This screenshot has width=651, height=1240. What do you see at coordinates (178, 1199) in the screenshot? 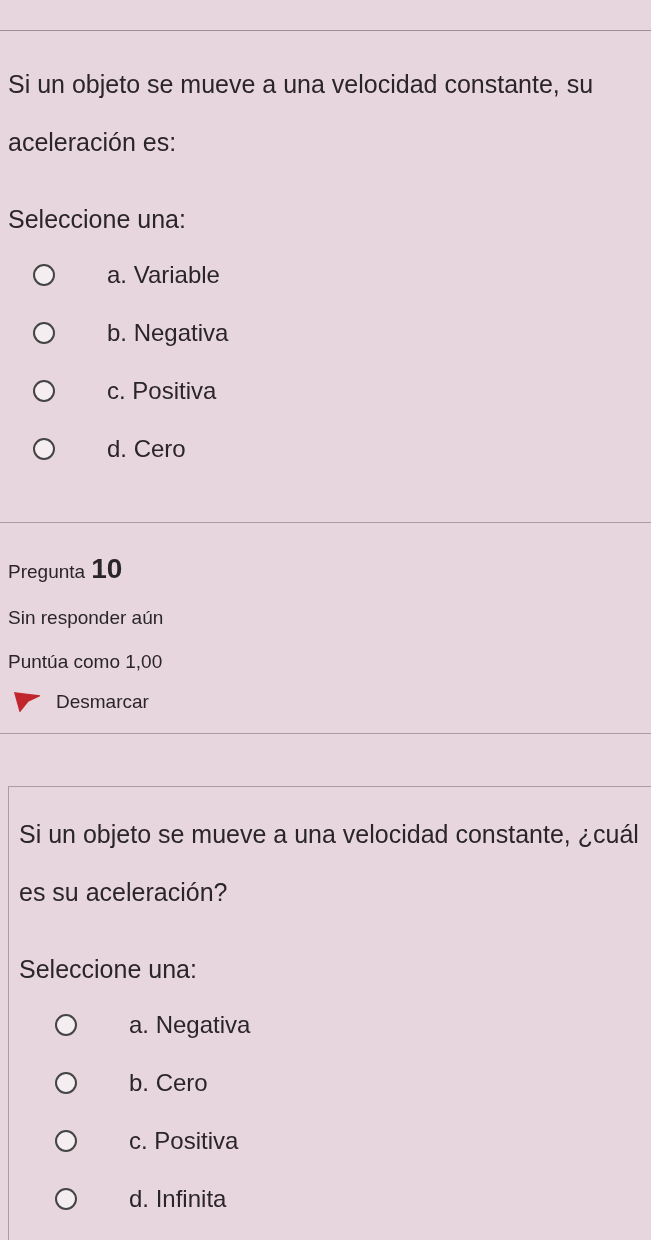
I see `option-label: d. Infinita` at bounding box center [178, 1199].